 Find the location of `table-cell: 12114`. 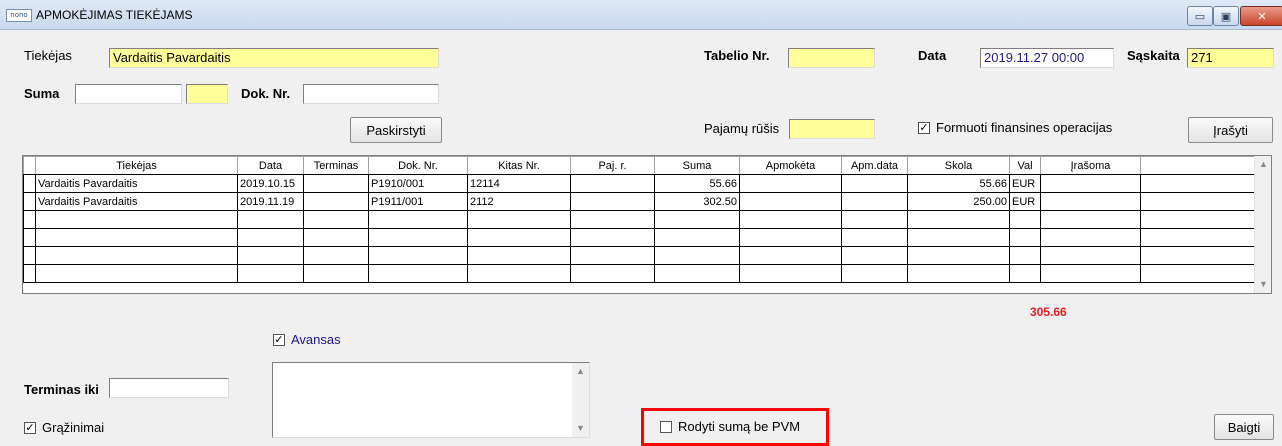

table-cell: 12114 is located at coordinates (519, 183).